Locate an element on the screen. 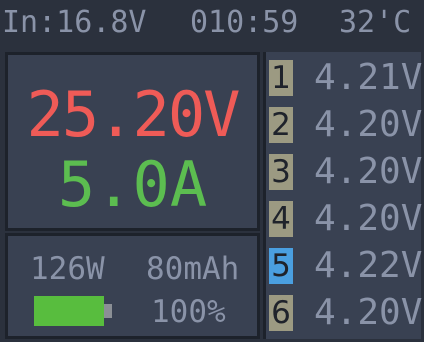 The image size is (424, 342). cell-row: 6 4.20V is located at coordinates (345, 313).